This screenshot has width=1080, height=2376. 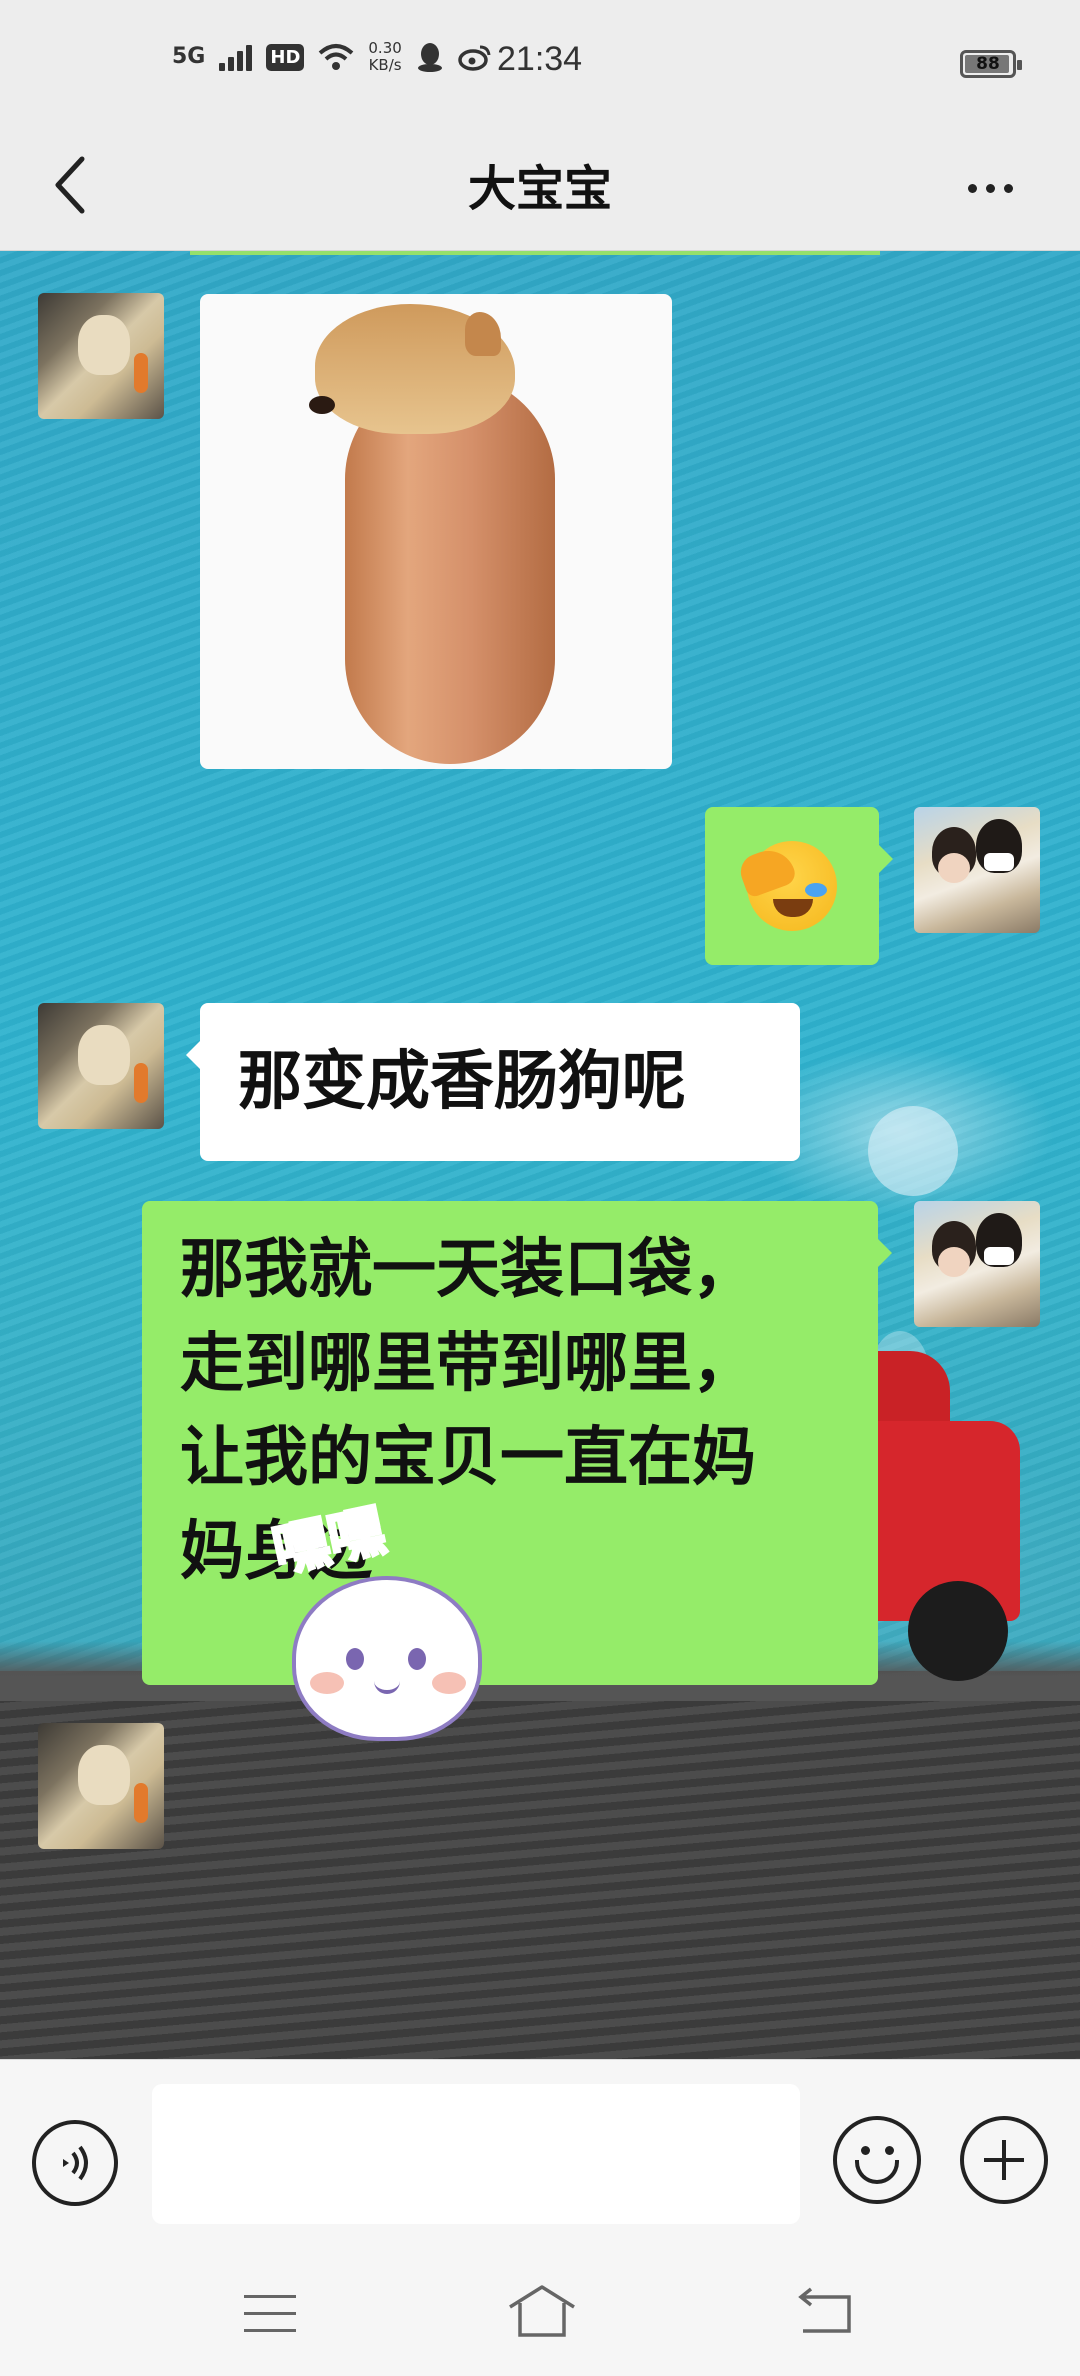 What do you see at coordinates (329, 1541) in the screenshot?
I see `sticker-text: 嘿嘿` at bounding box center [329, 1541].